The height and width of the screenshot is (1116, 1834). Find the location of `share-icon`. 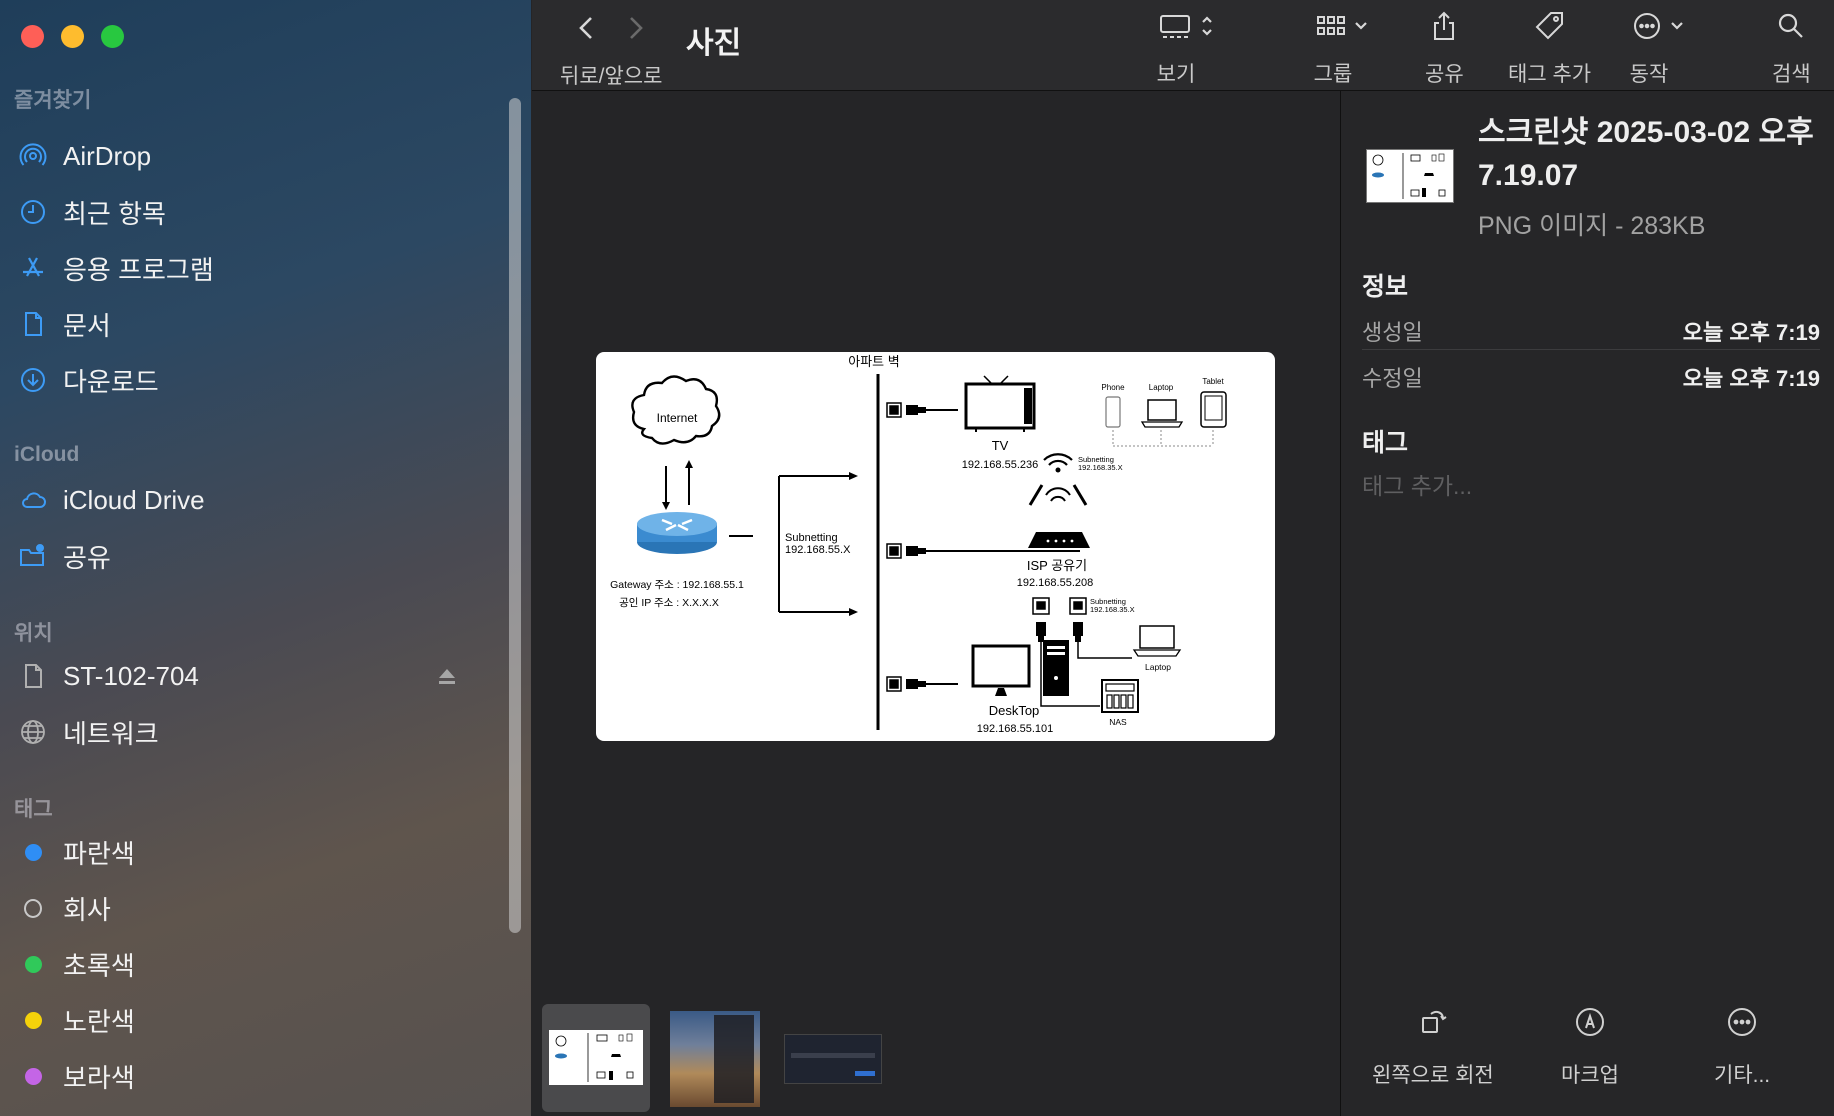

share-icon is located at coordinates (1444, 28).